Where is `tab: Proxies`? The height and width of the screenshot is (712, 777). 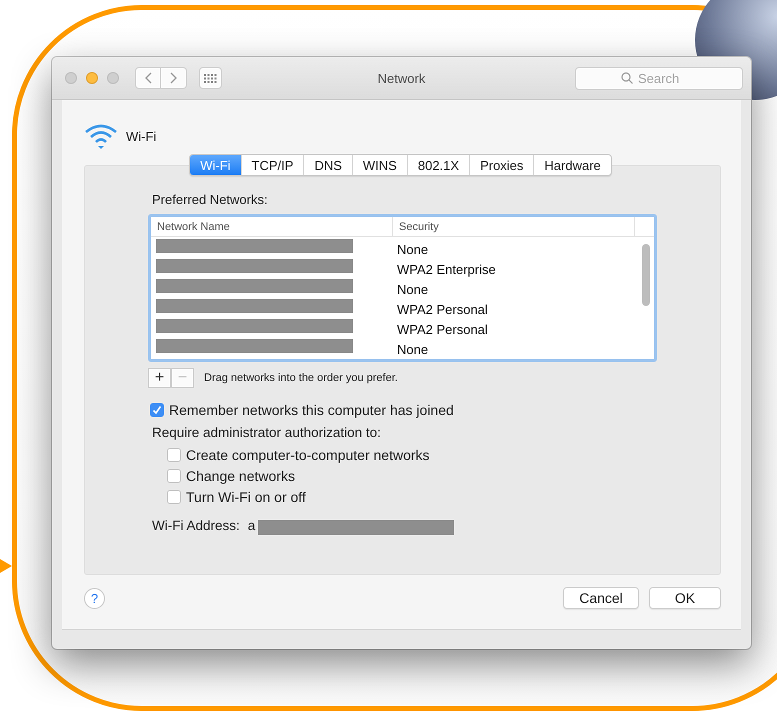 tab: Proxies is located at coordinates (501, 165).